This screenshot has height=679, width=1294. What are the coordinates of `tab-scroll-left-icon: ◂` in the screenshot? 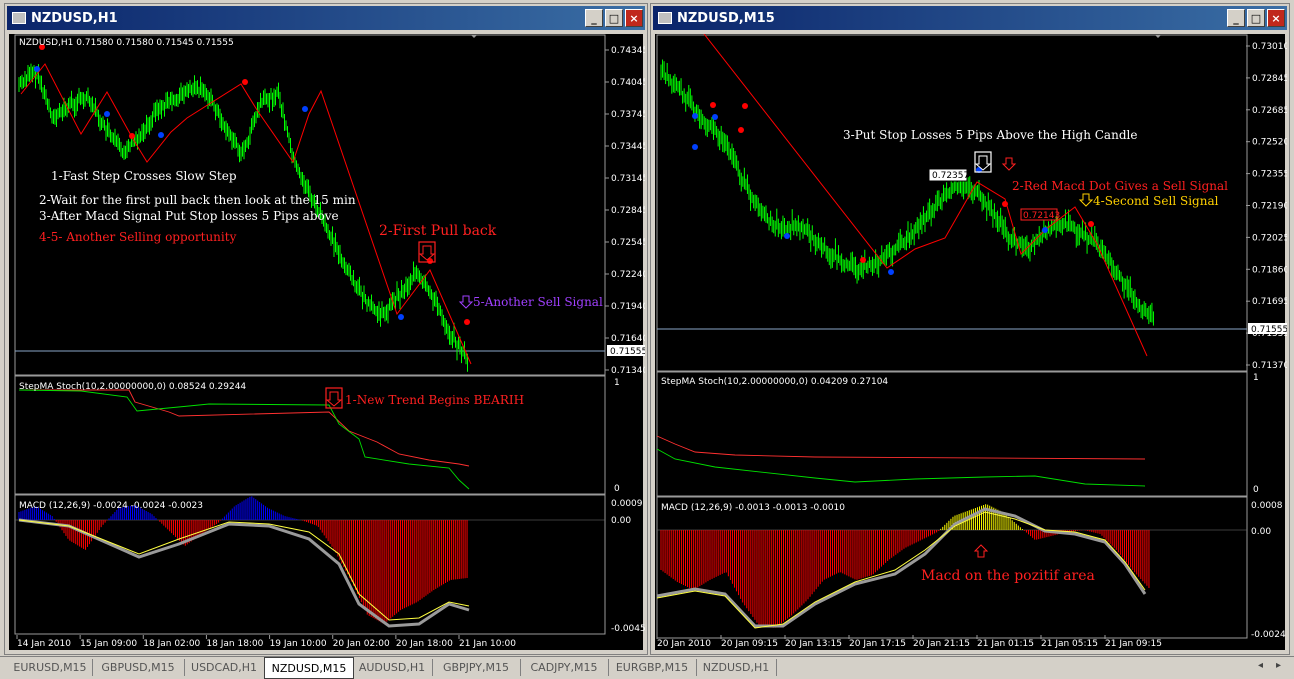 It's located at (1260, 665).